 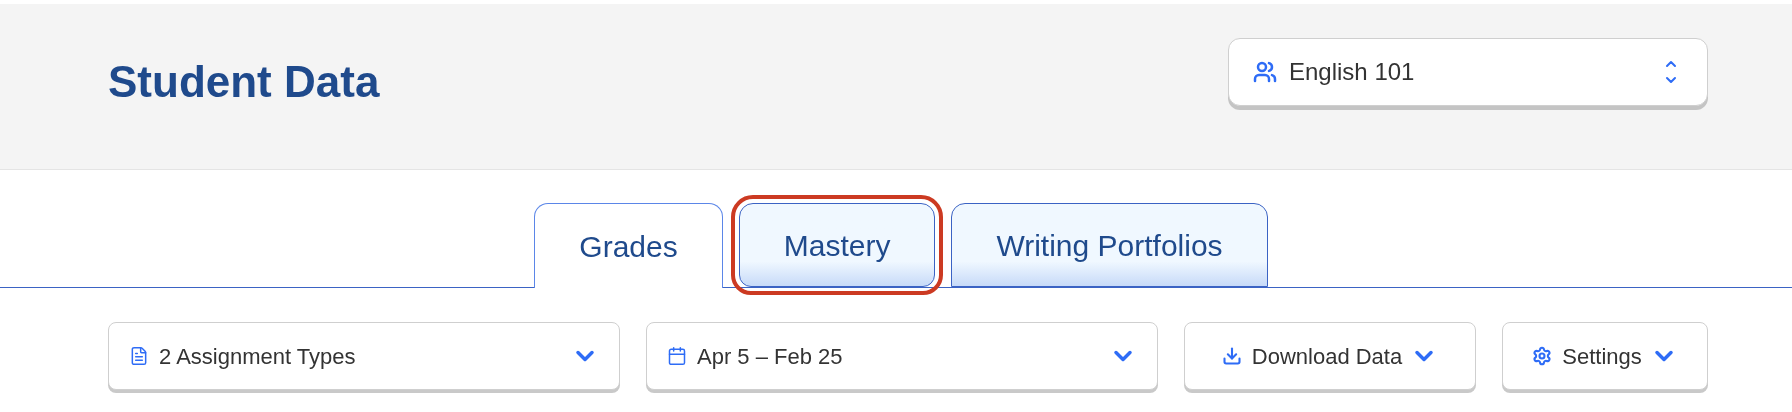 I want to click on date-dropdown: Apr 5 – Feb 25, so click(x=902, y=356).